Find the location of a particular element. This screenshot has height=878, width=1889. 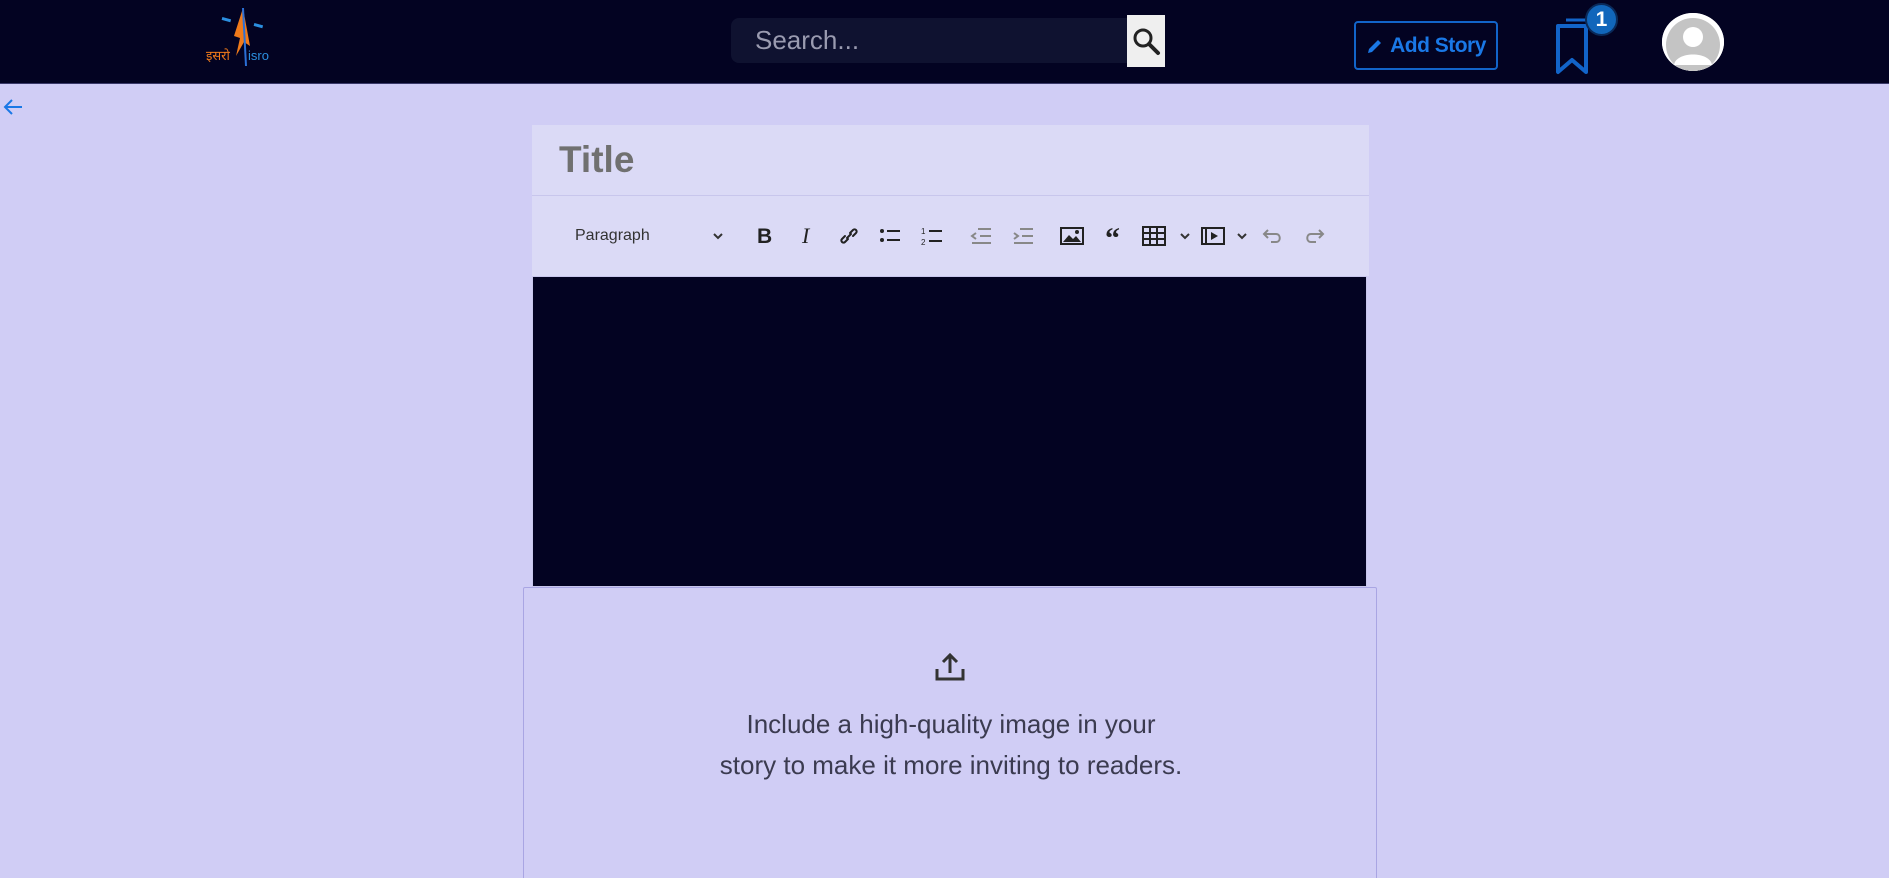

search-input is located at coordinates (929, 40).